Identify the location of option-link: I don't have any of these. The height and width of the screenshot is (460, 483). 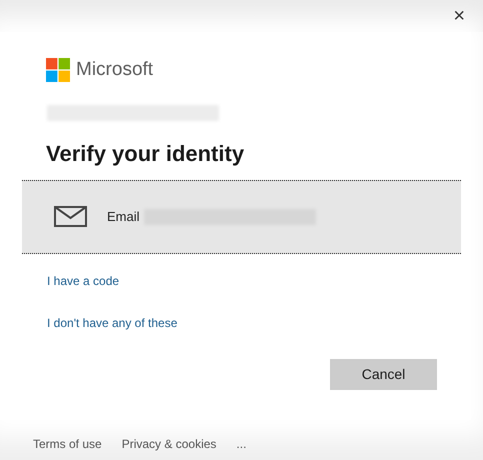
(112, 323).